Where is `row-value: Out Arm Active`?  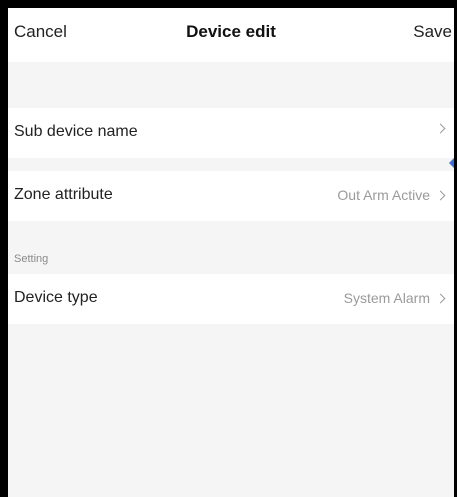
row-value: Out Arm Active is located at coordinates (383, 195).